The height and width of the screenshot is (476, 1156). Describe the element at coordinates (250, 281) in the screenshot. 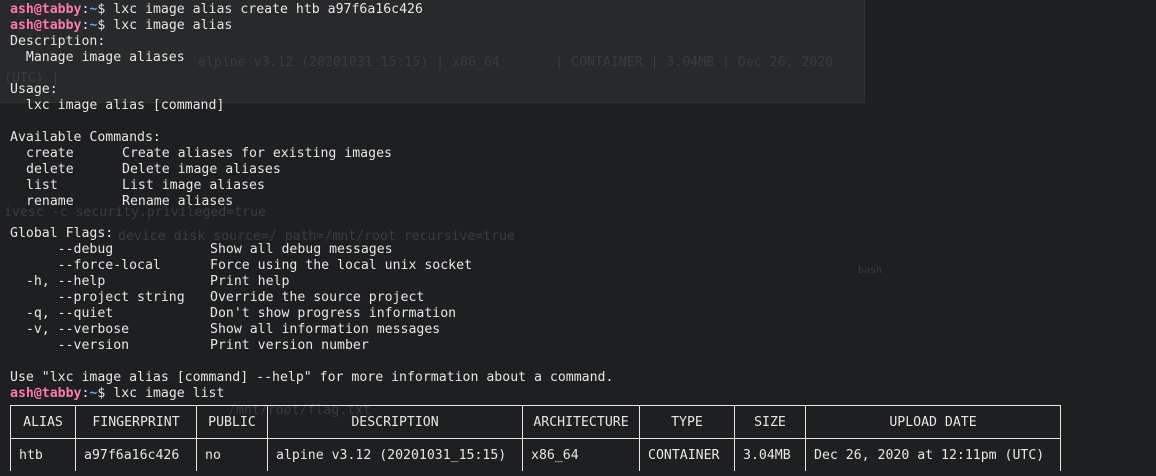

I see `flag-description: Print help` at that location.